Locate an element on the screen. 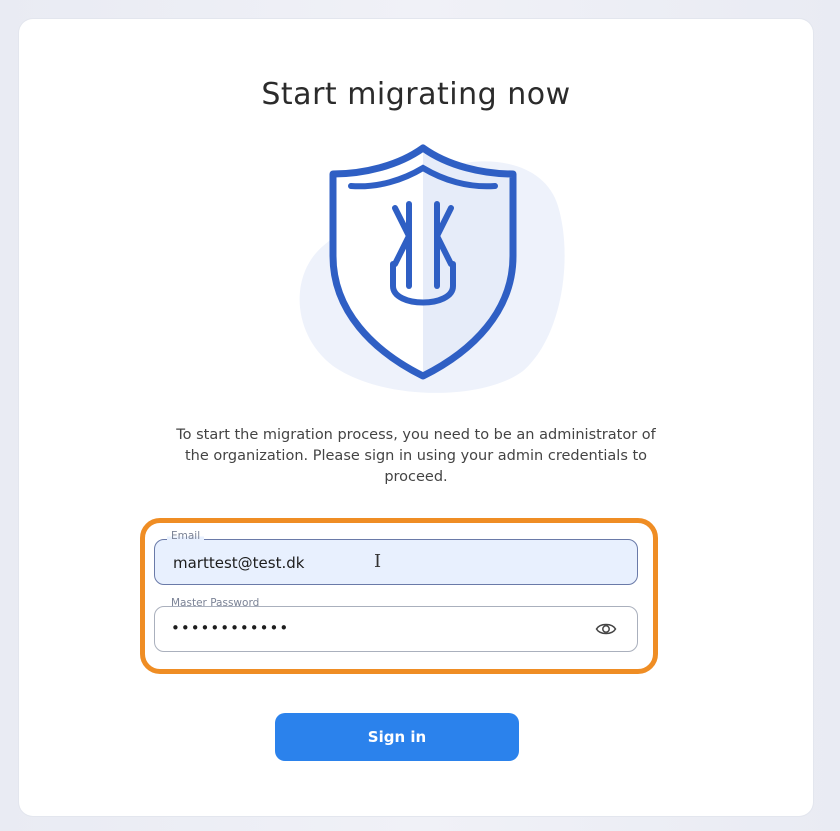  sign-in-button: Sign in is located at coordinates (397, 737).